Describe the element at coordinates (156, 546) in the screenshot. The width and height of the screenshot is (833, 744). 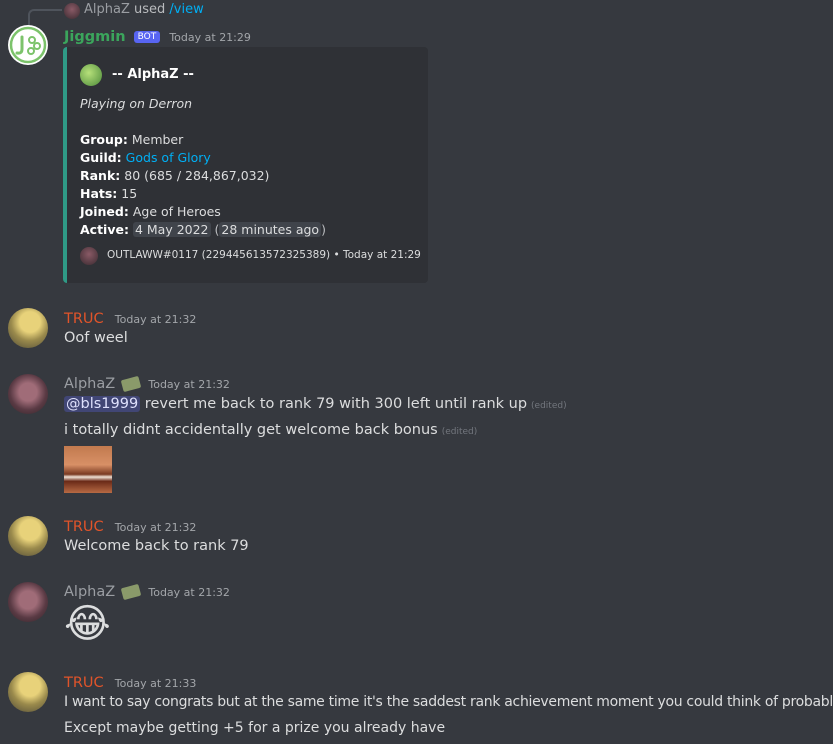
I see `message-text: Welcome back to rank 79` at that location.